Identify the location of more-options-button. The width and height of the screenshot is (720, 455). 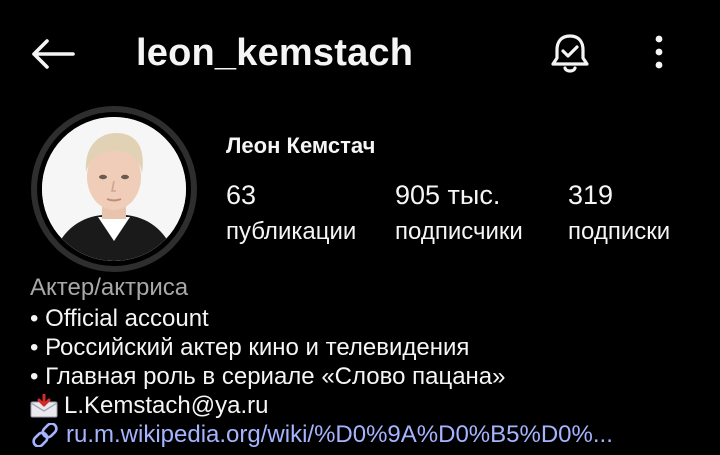
(659, 53).